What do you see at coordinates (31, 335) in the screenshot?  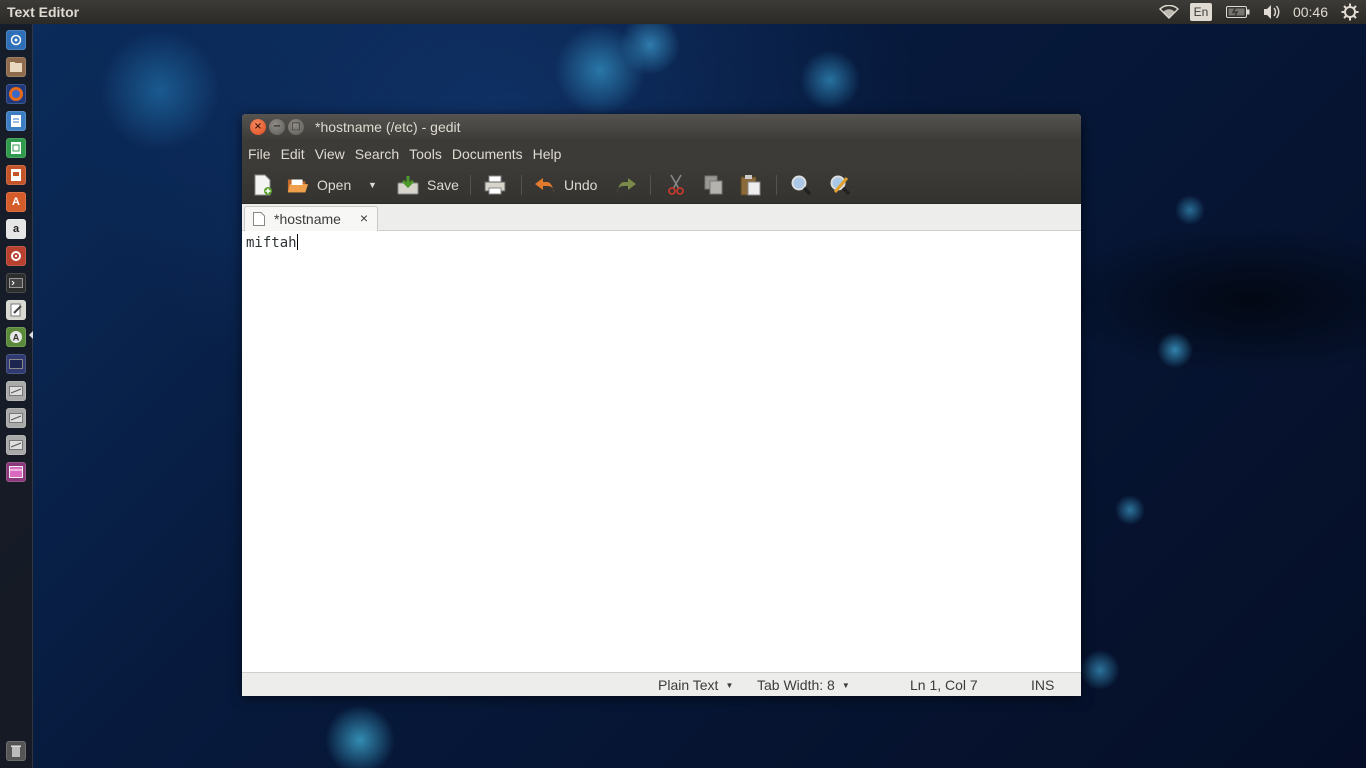 I see `active-launcher-indicator` at bounding box center [31, 335].